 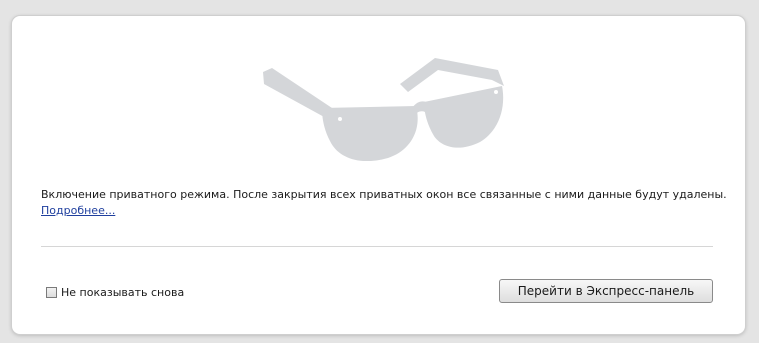 What do you see at coordinates (51, 292) in the screenshot?
I see `dont-show-again-checkbox` at bounding box center [51, 292].